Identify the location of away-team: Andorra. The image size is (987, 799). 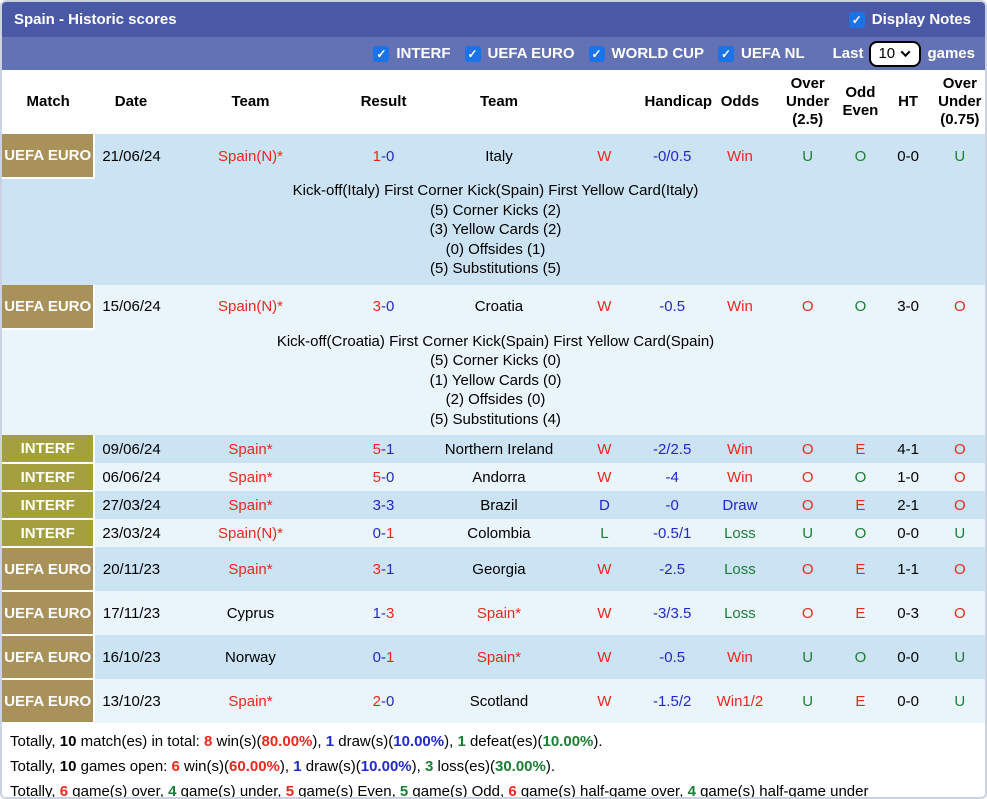
(499, 477).